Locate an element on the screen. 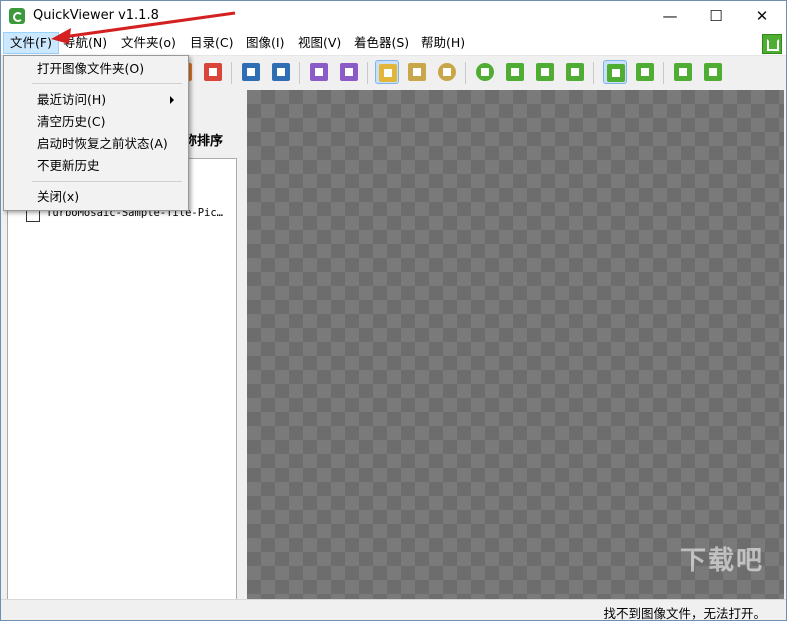  app-icon is located at coordinates (17, 16).